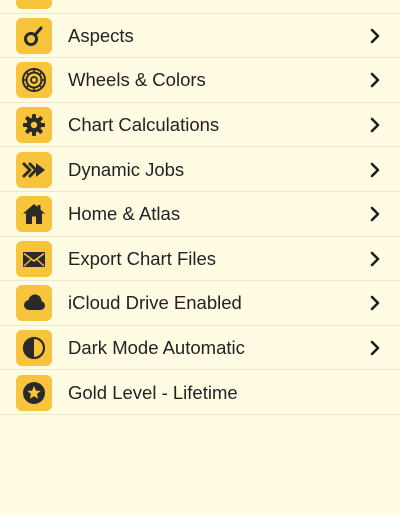 The width and height of the screenshot is (400, 516). I want to click on menu-item-icloud-drive: iCloud Drive Enabled, so click(200, 303).